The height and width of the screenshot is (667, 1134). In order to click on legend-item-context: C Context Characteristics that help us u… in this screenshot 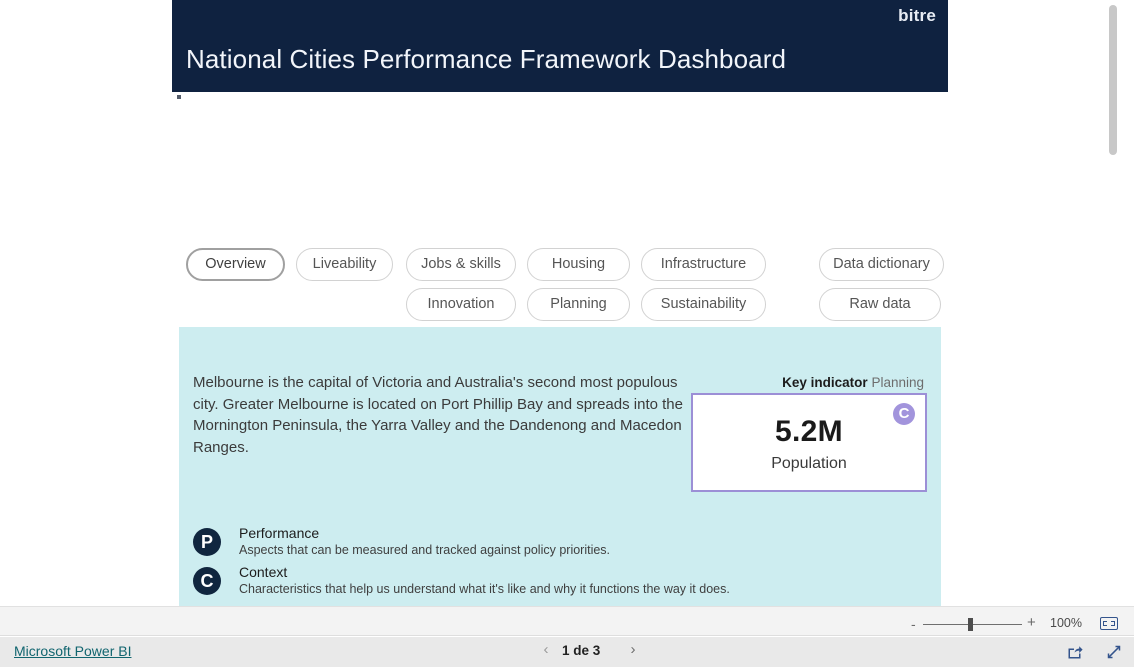, I will do `click(493, 585)`.